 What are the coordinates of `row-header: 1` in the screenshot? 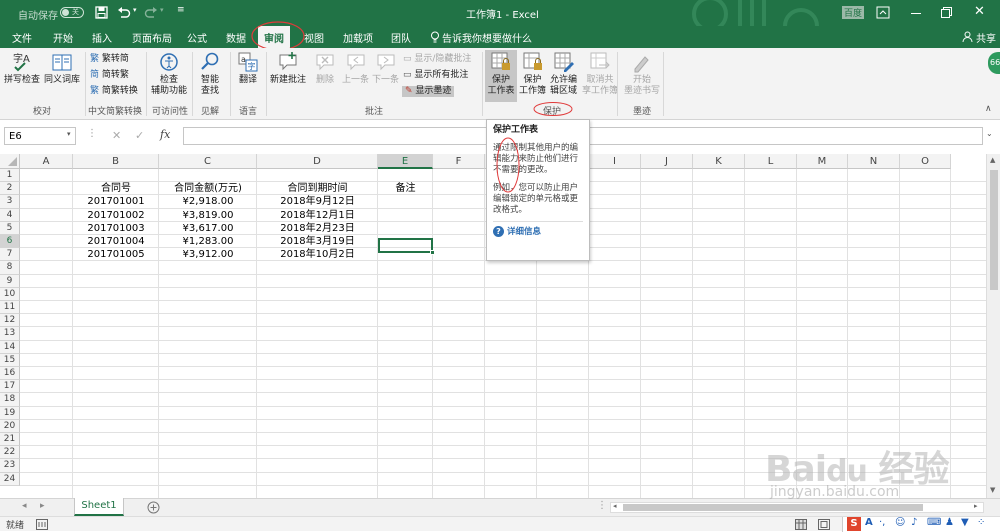 It's located at (10, 176).